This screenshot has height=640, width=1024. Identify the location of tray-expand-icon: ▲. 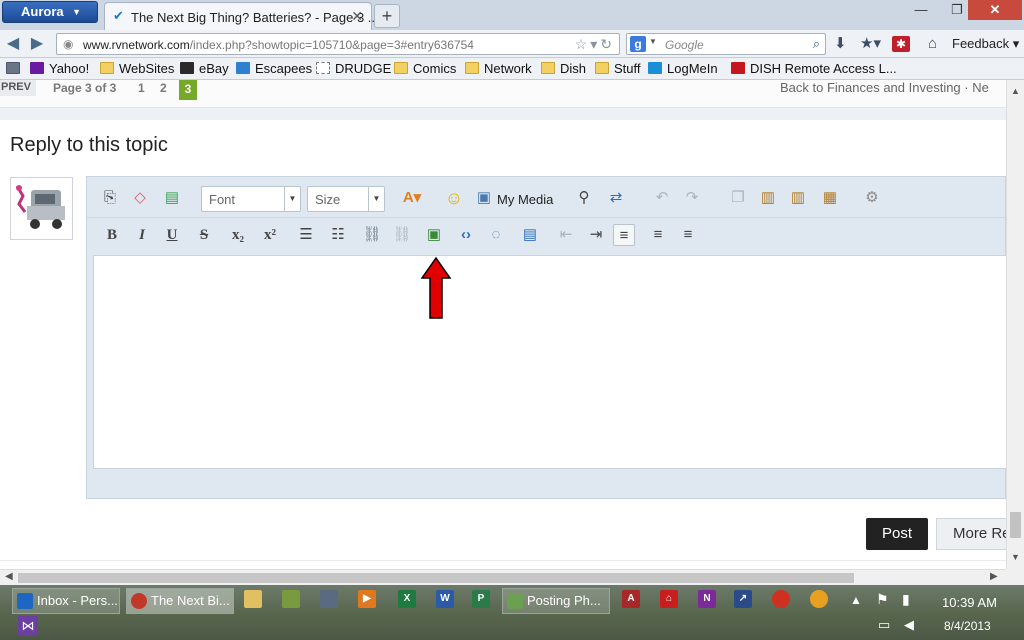
(856, 600).